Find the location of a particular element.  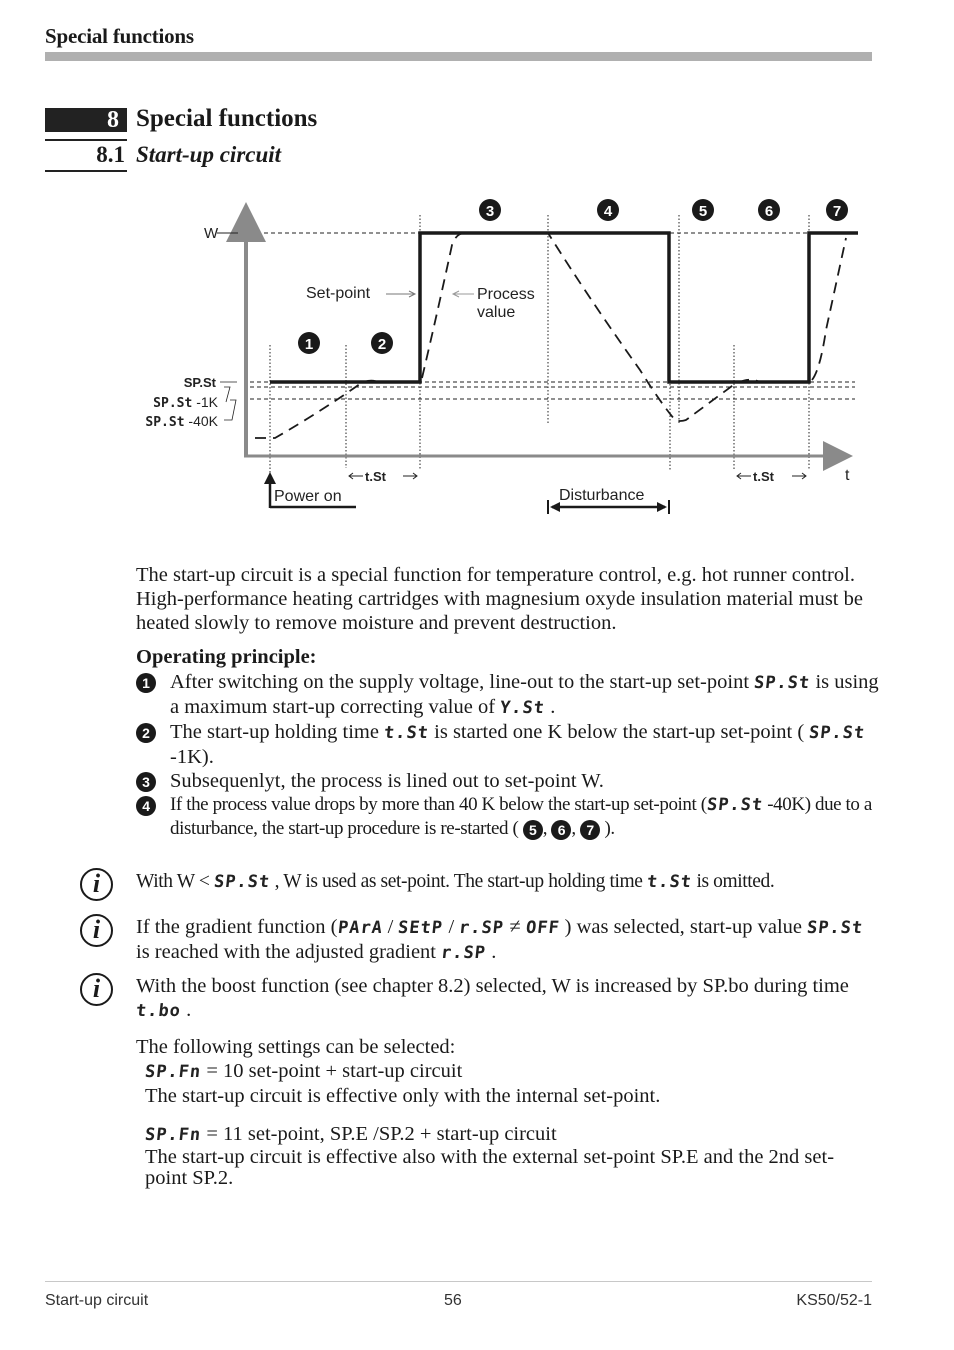

setpoint-annotation: Set-point is located at coordinates (338, 293).